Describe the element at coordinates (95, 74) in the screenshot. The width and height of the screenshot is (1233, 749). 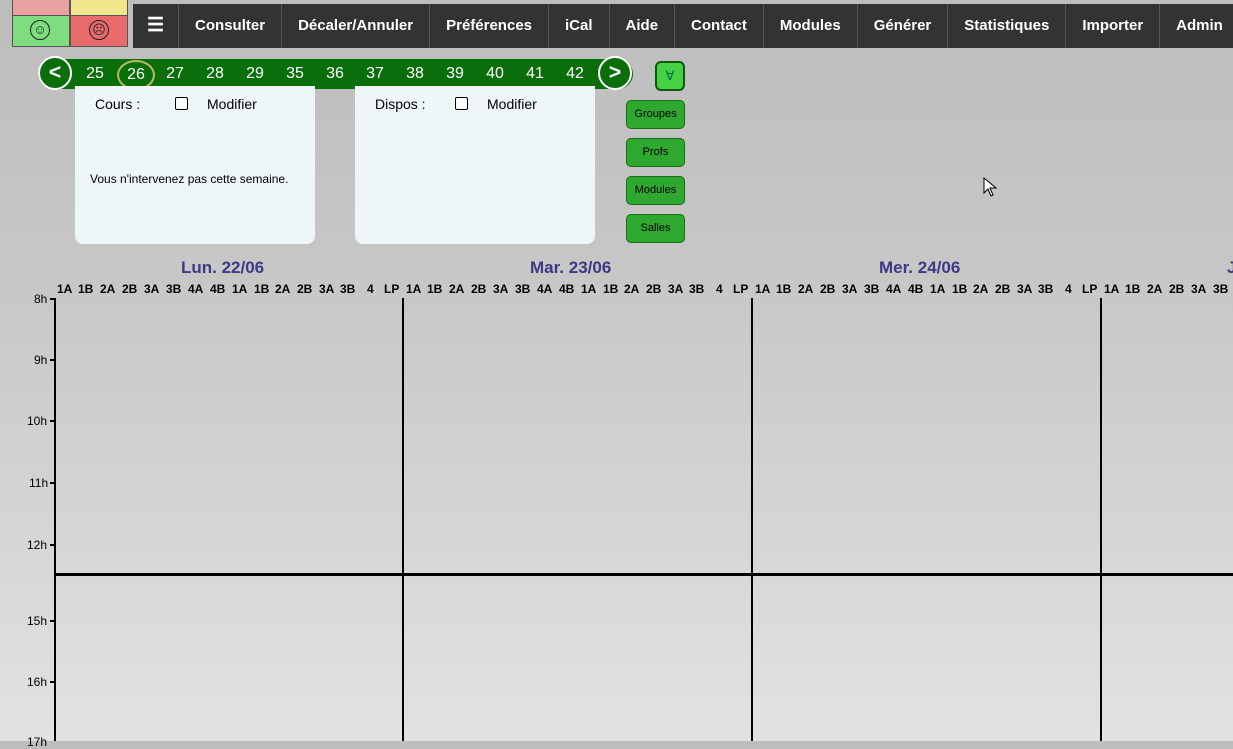
I see `week-25: 25` at that location.